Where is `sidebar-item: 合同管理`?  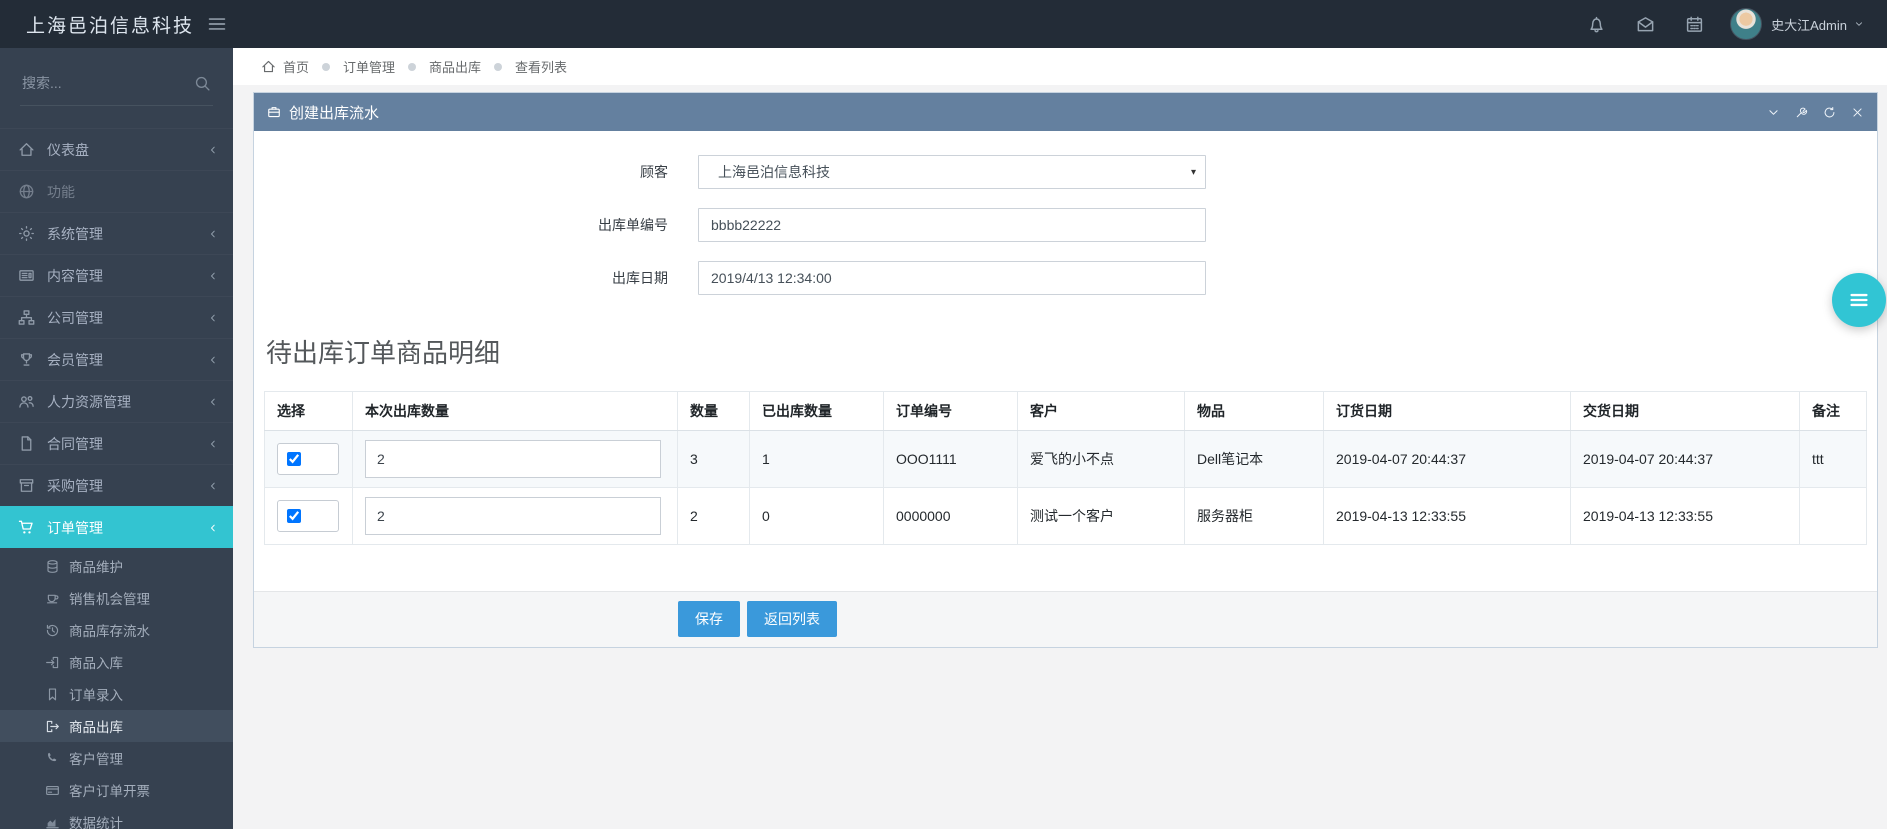 sidebar-item: 合同管理 is located at coordinates (116, 443).